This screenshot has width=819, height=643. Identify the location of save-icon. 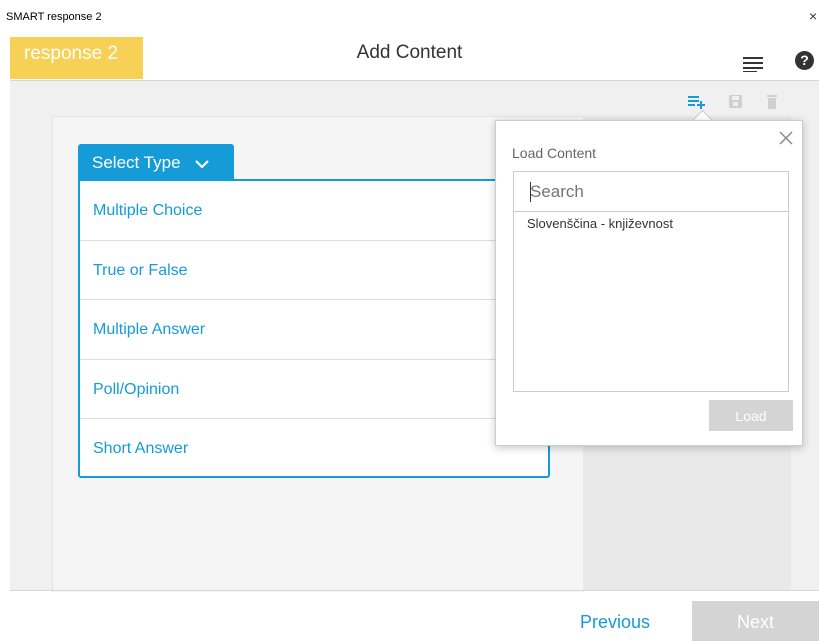
(736, 102).